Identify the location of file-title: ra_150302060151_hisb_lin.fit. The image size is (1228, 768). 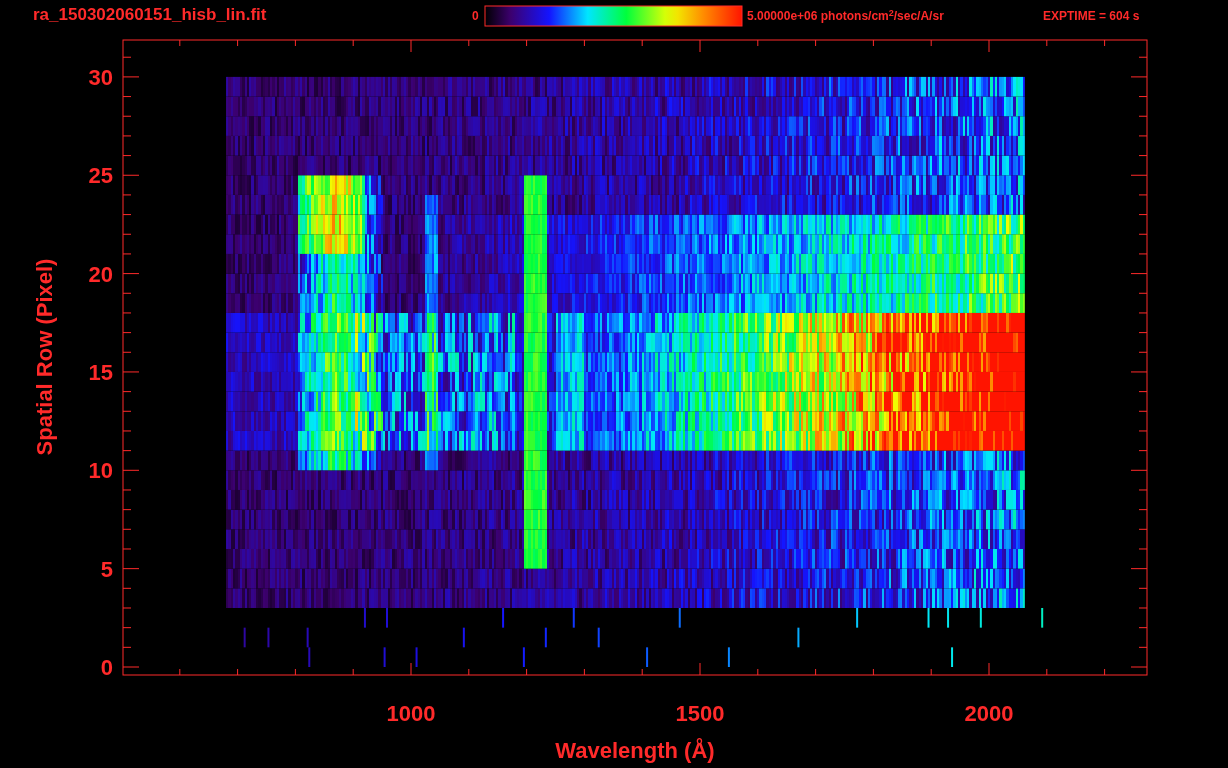
(150, 14).